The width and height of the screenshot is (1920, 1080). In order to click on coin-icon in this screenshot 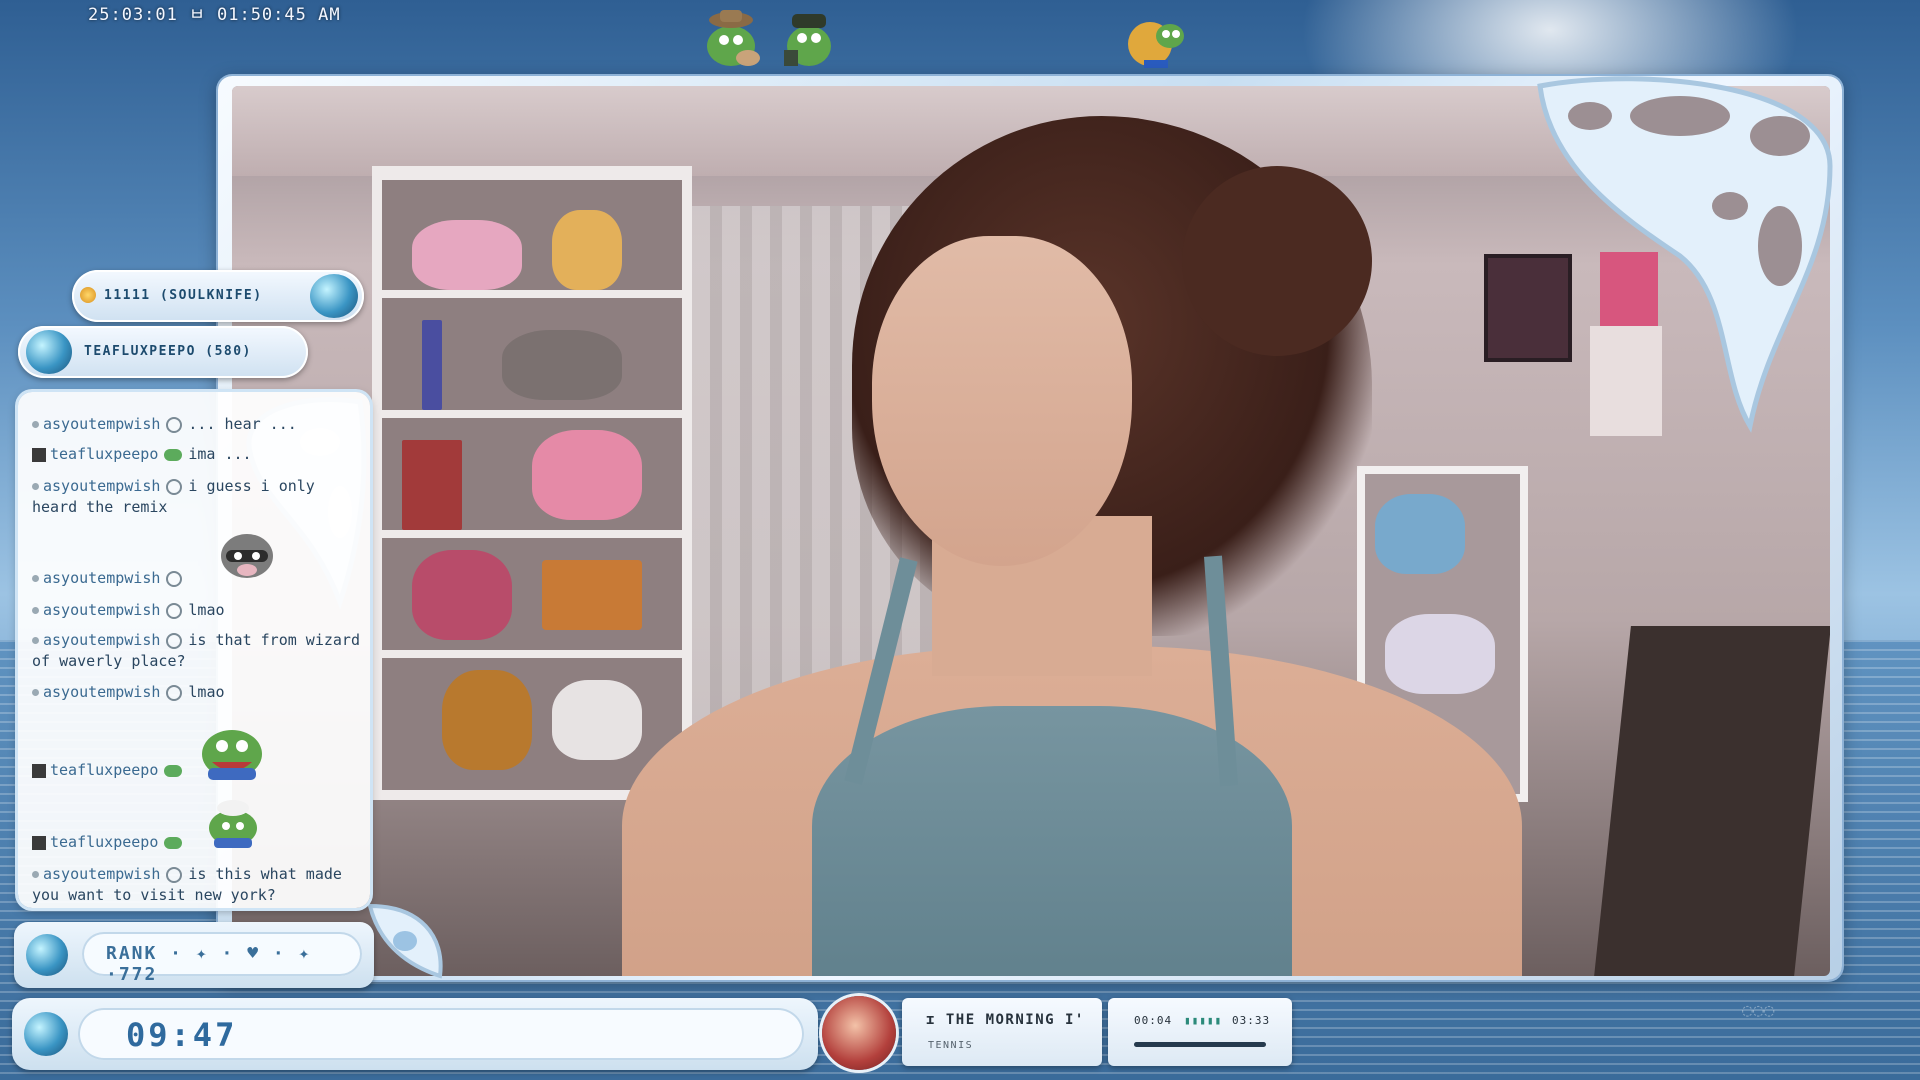, I will do `click(88, 295)`.